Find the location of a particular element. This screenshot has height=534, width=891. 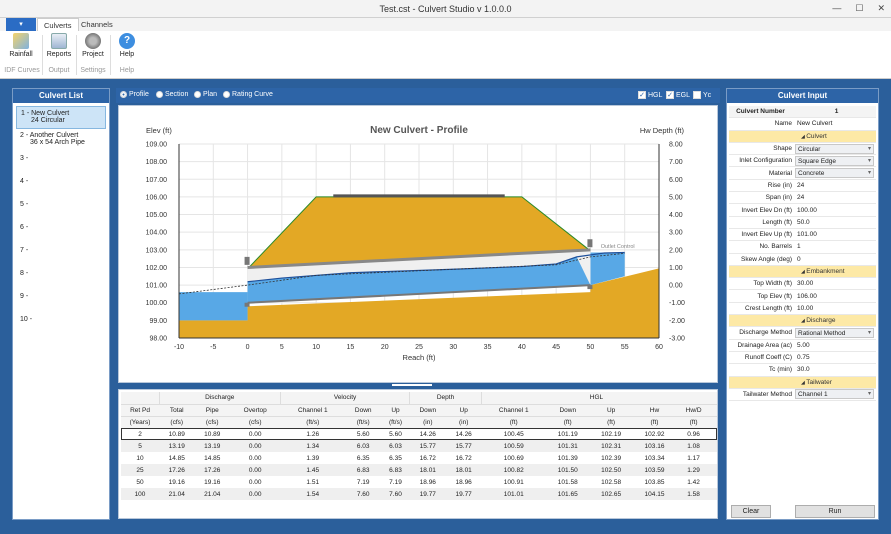

culvert-list-item: 6 - is located at coordinates (61, 232).